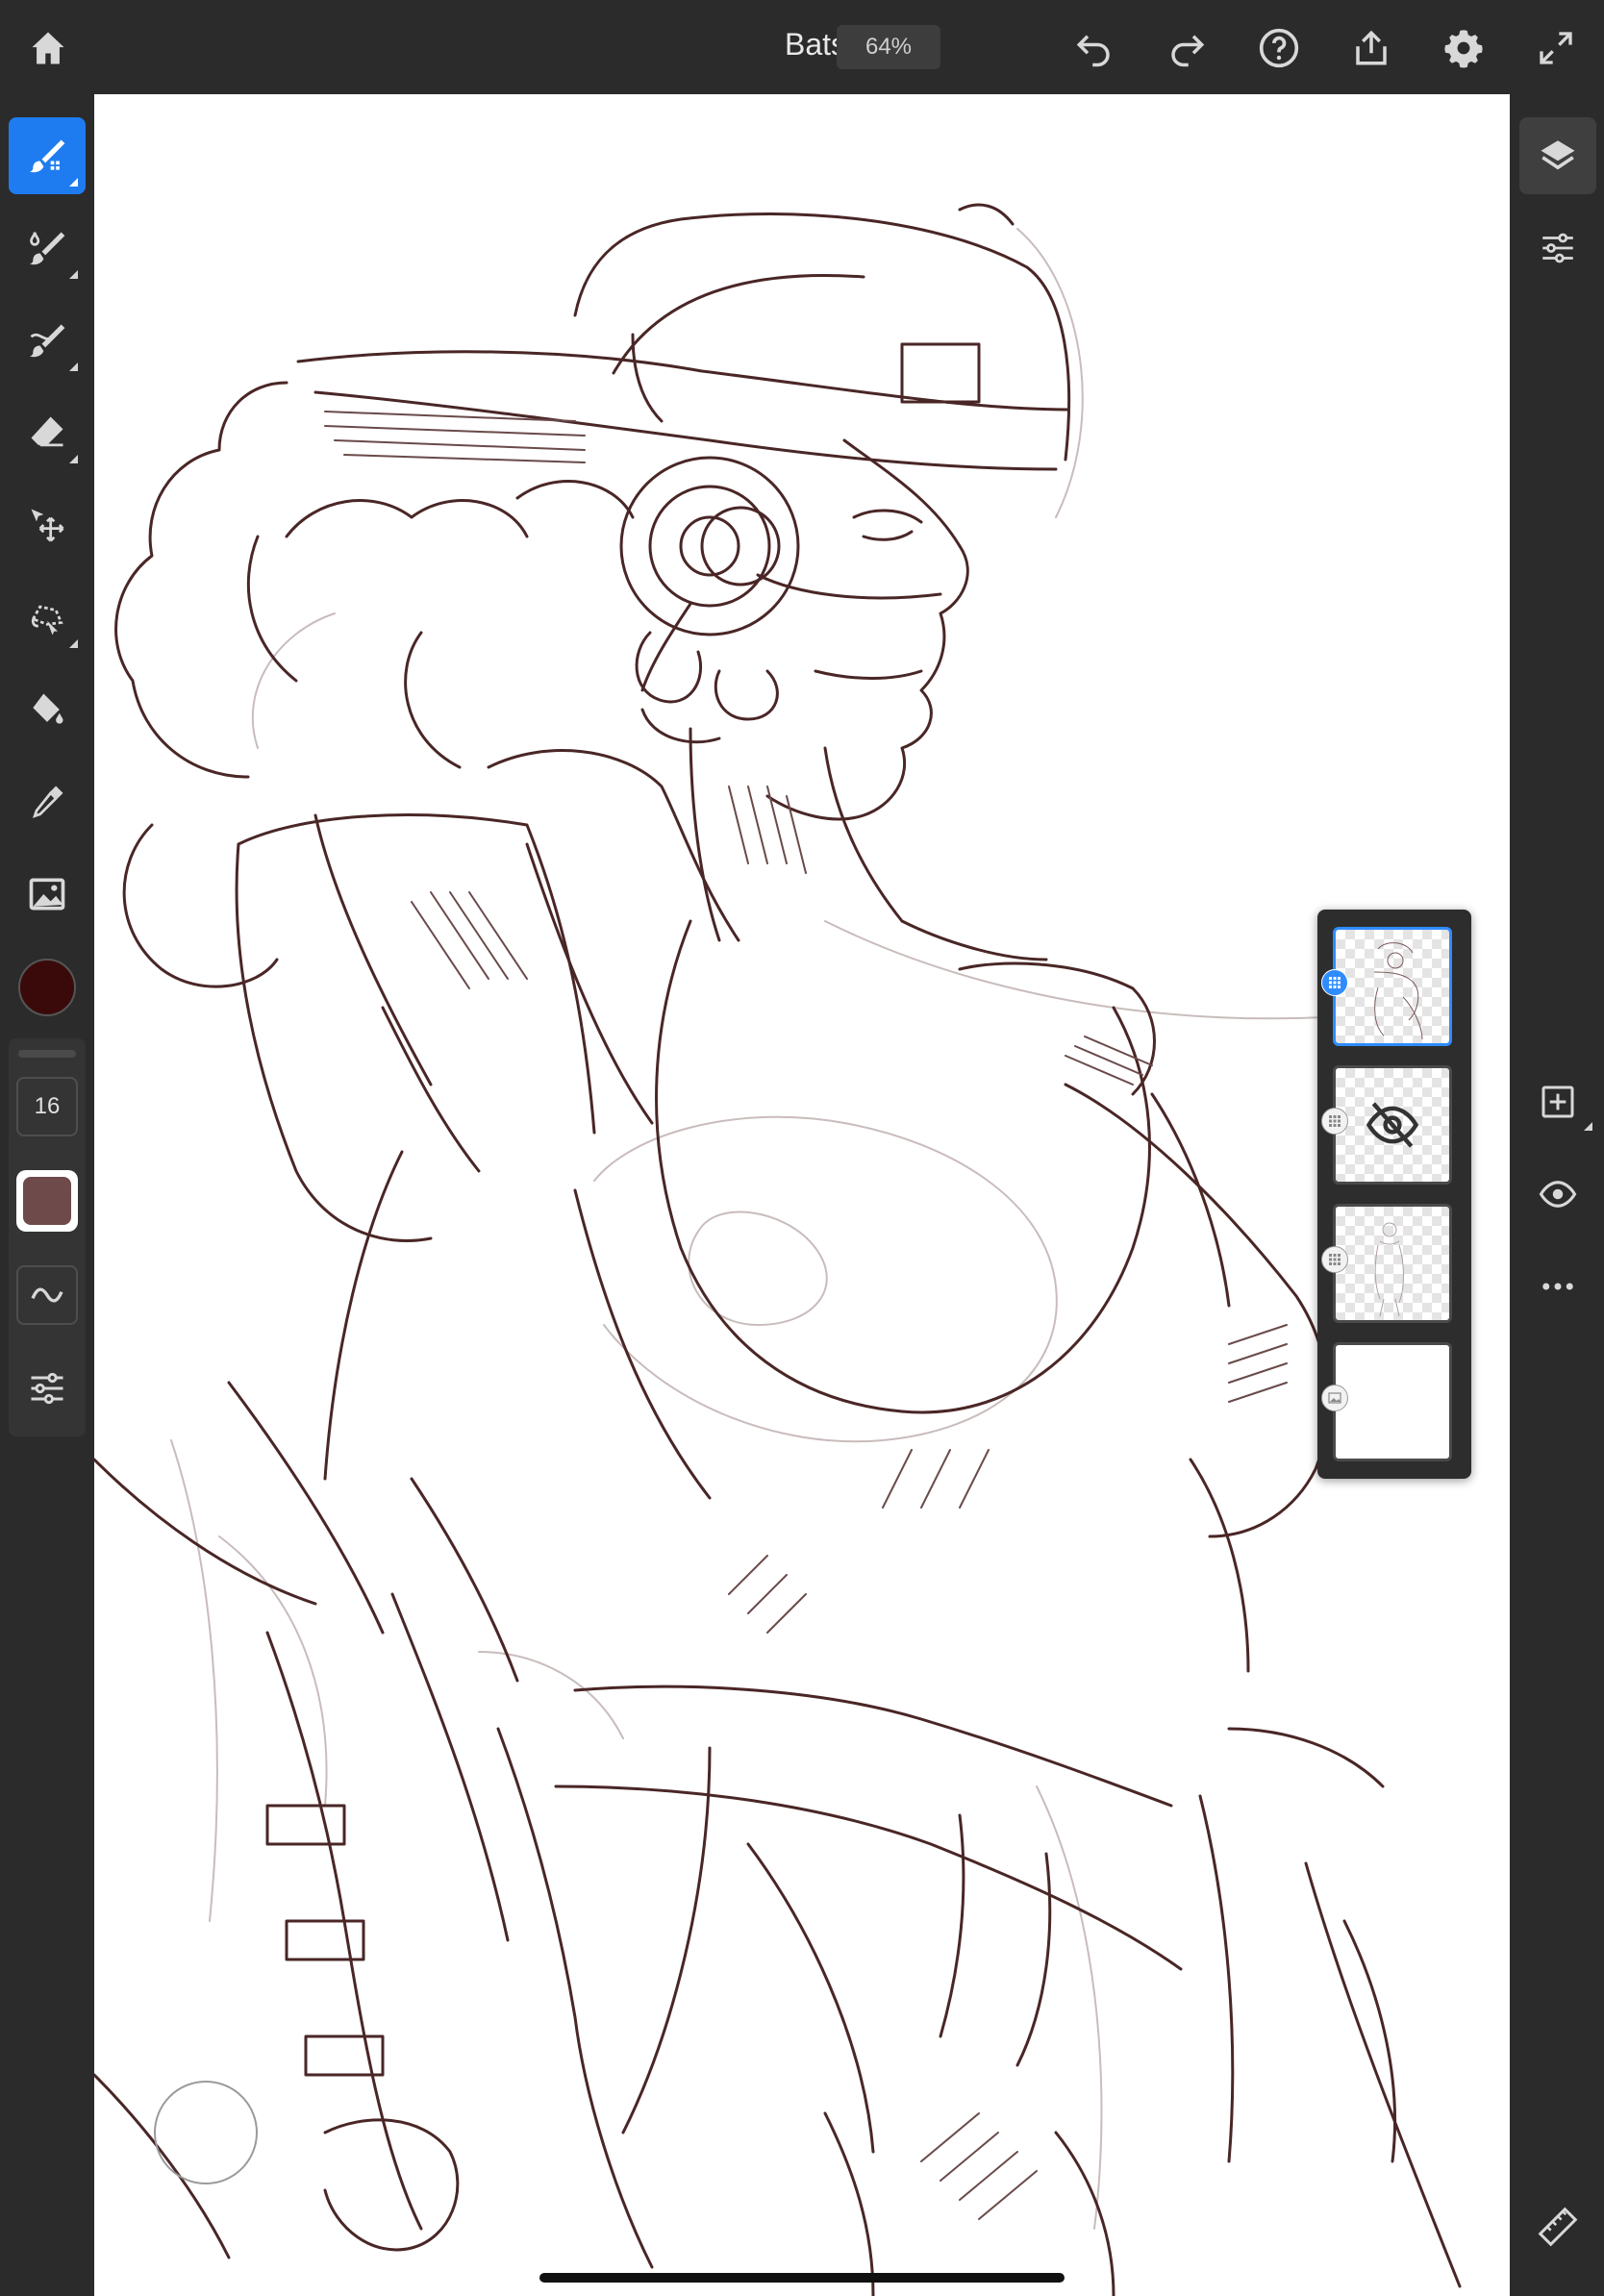 The image size is (1604, 2296). I want to click on image-layer-icon, so click(1334, 1398).